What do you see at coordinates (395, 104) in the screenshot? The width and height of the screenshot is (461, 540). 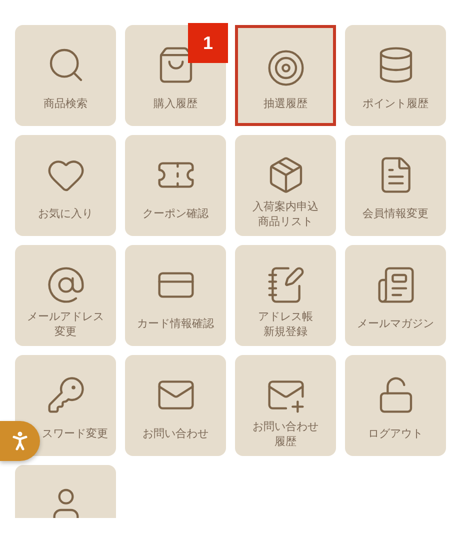 I see `tile-label: ポイント履歴` at bounding box center [395, 104].